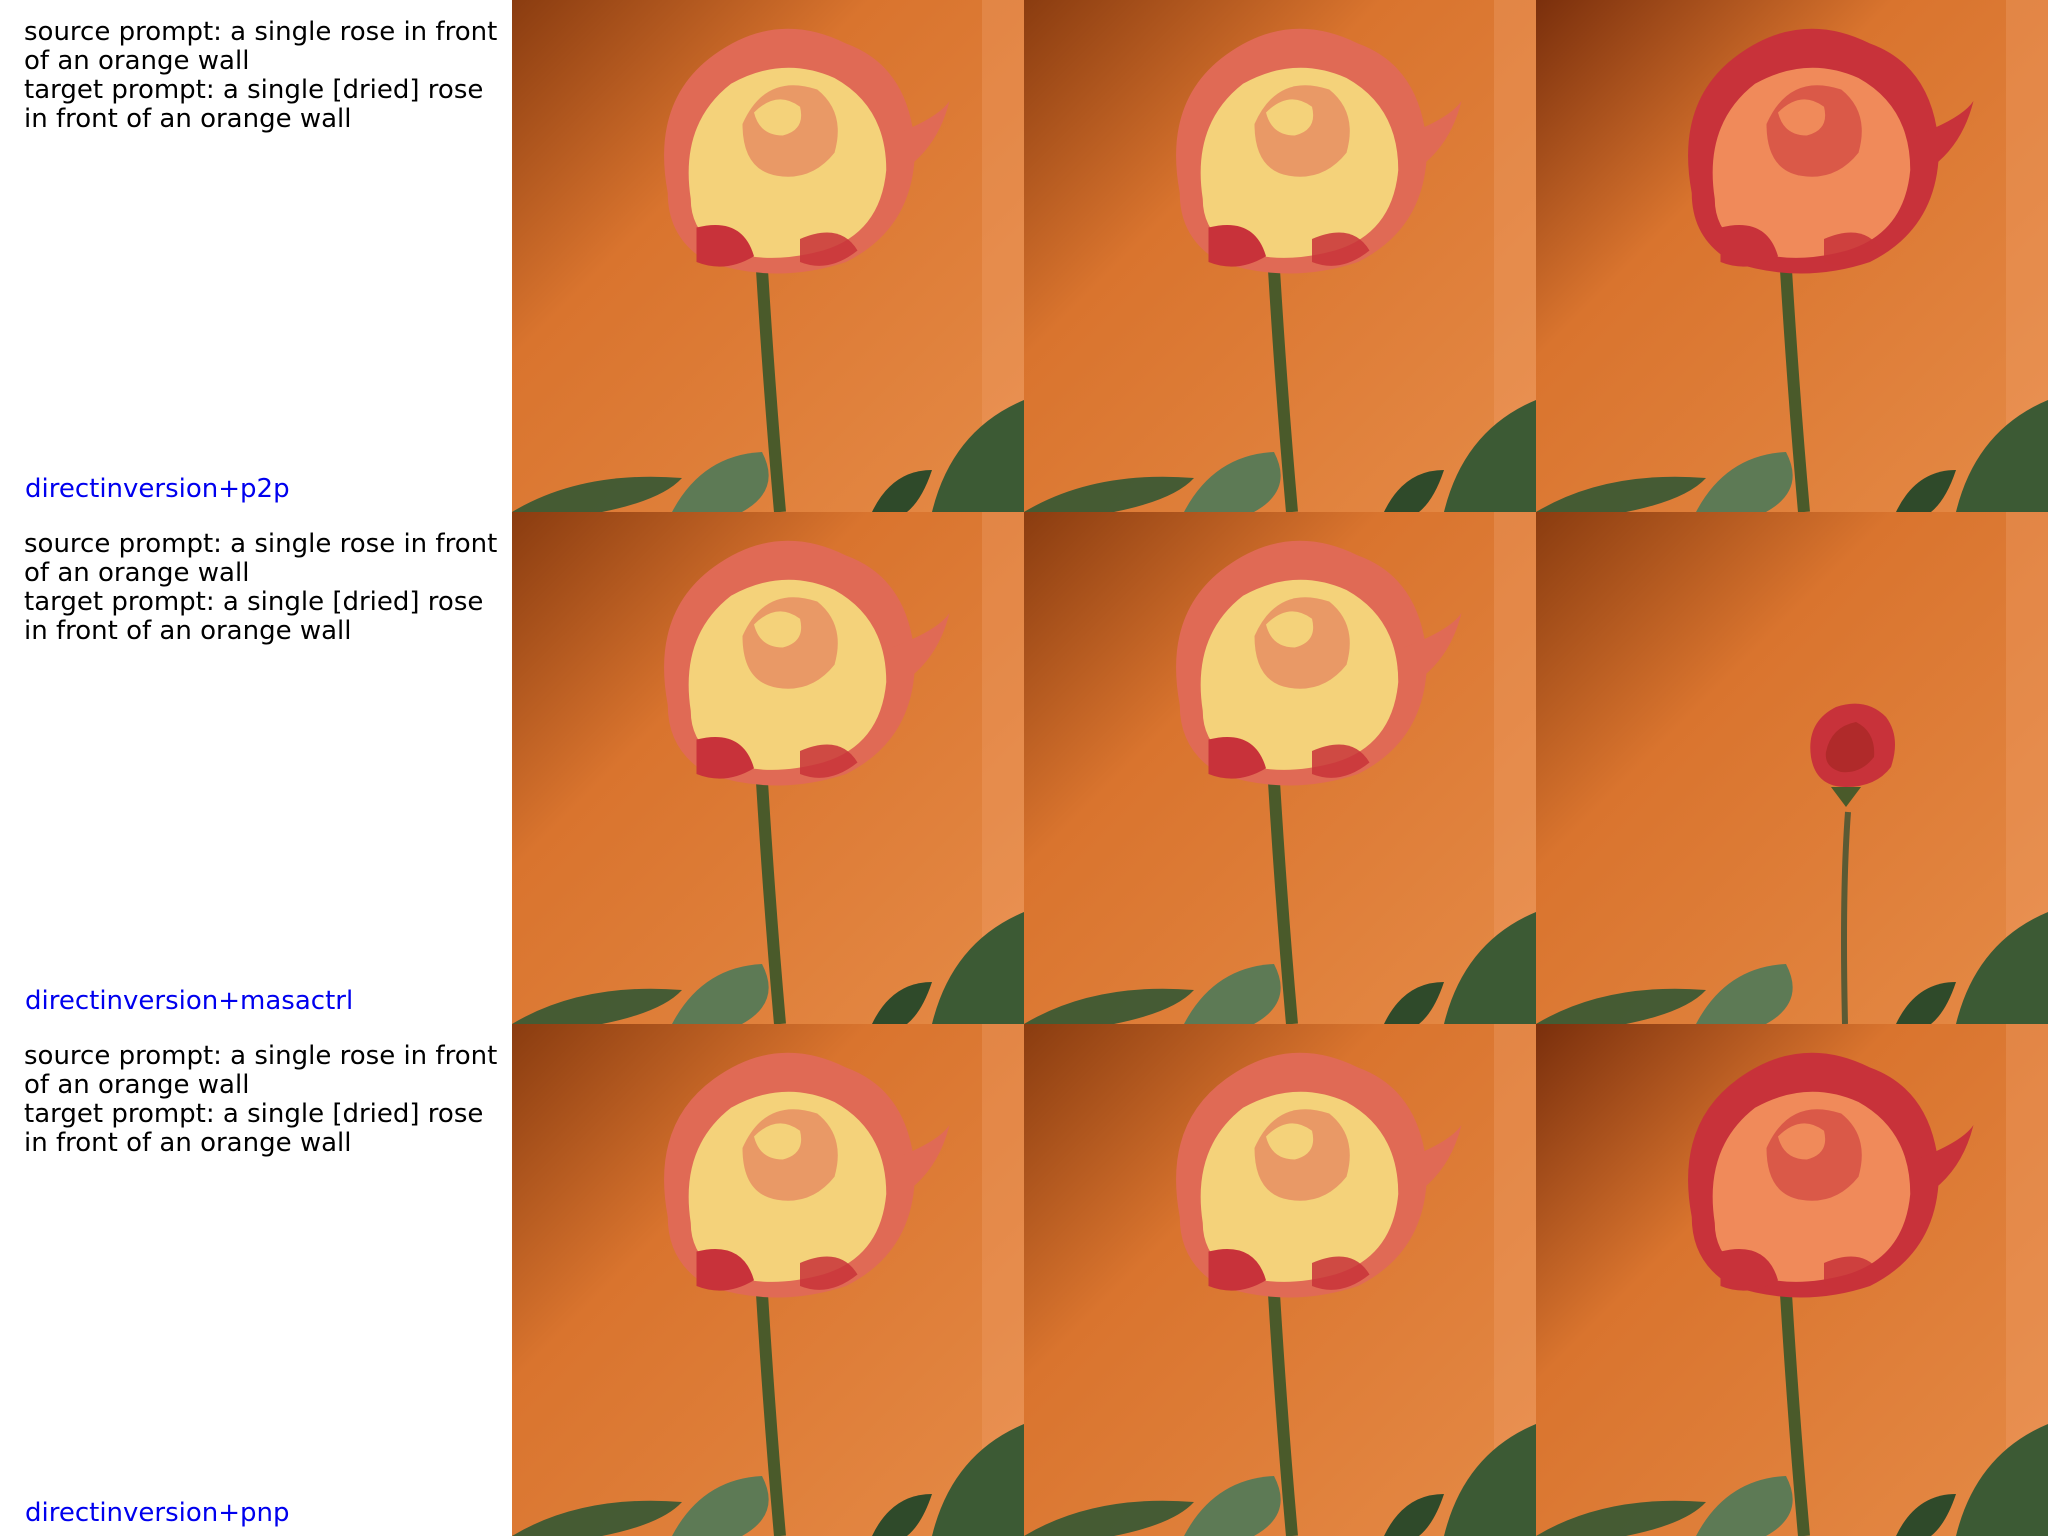  What do you see at coordinates (157, 489) in the screenshot?
I see `method-label: directinversion+p2p` at bounding box center [157, 489].